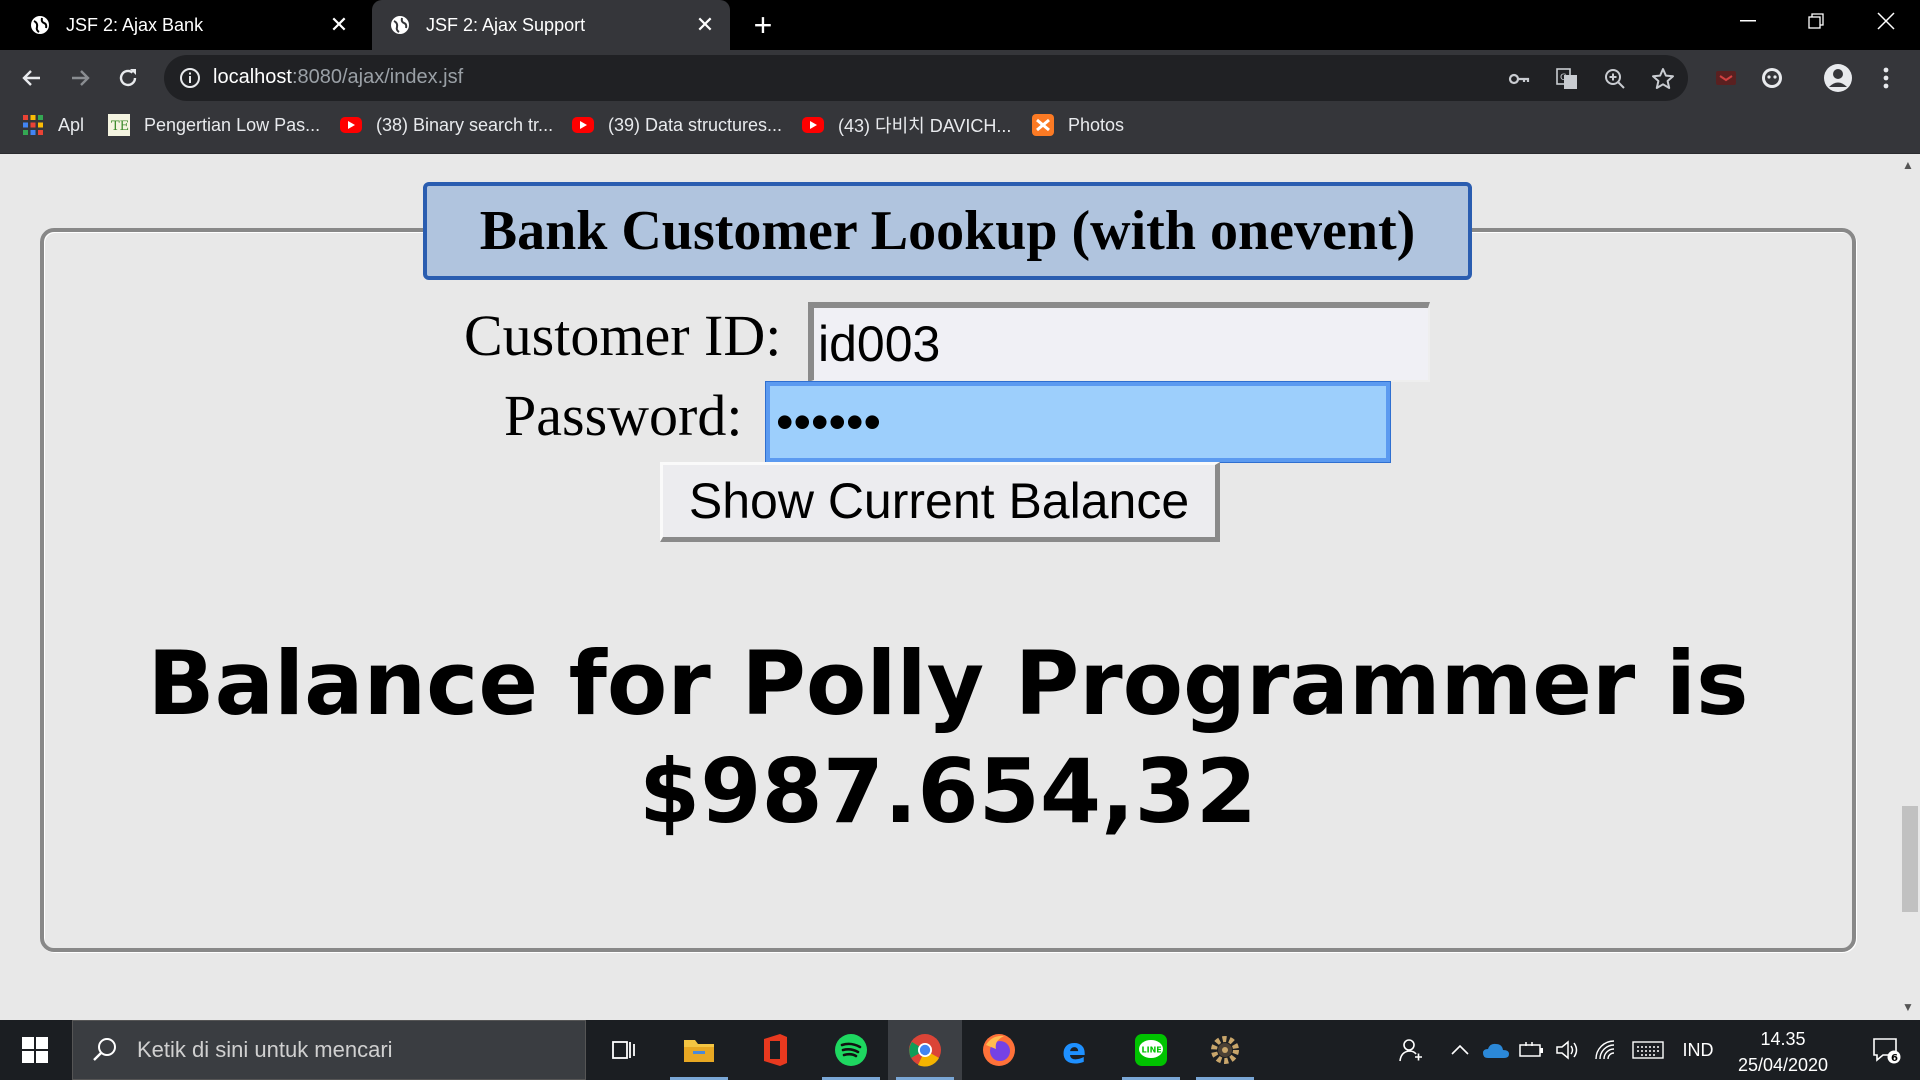  I want to click on clock-date: 25/04/2020, so click(1783, 1065).